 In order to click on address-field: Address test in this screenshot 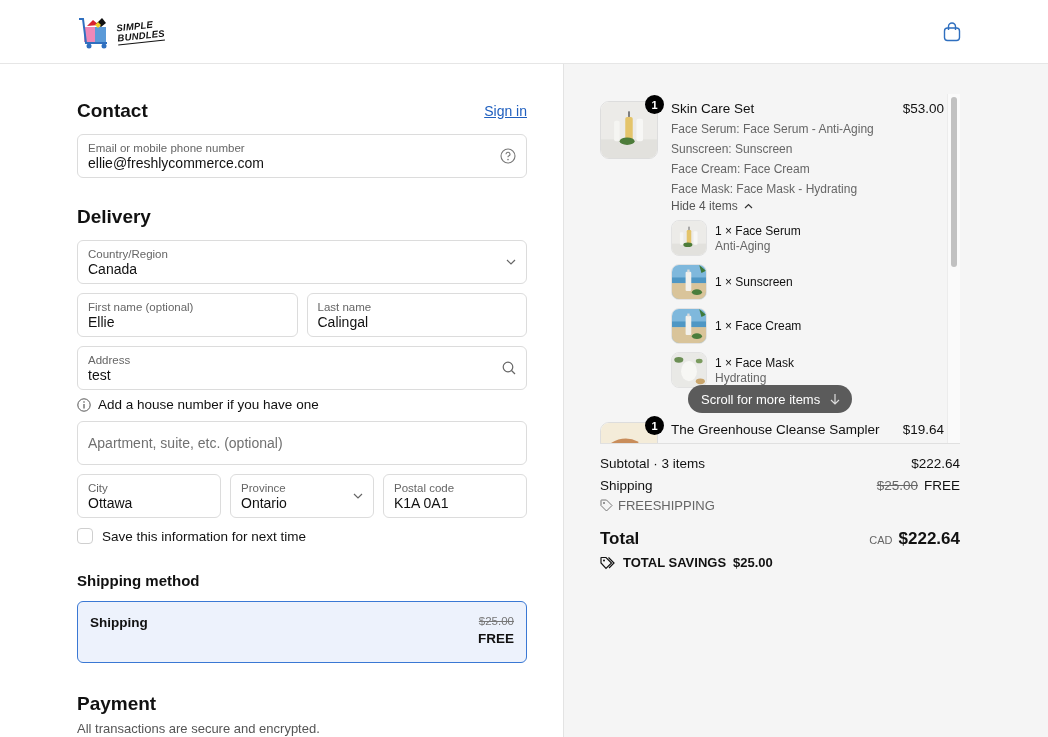, I will do `click(302, 368)`.